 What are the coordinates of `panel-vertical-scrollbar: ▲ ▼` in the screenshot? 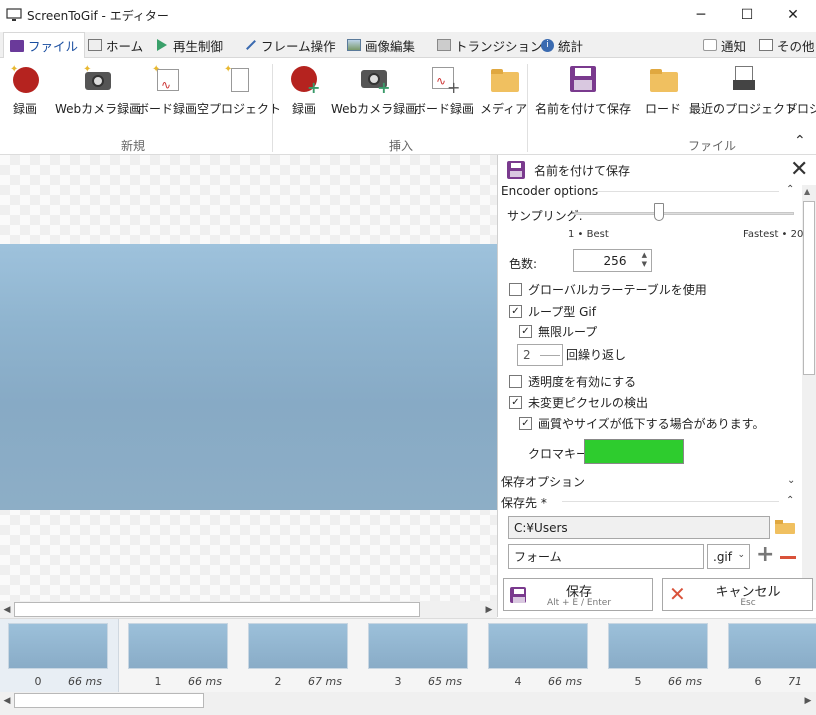 It's located at (809, 392).